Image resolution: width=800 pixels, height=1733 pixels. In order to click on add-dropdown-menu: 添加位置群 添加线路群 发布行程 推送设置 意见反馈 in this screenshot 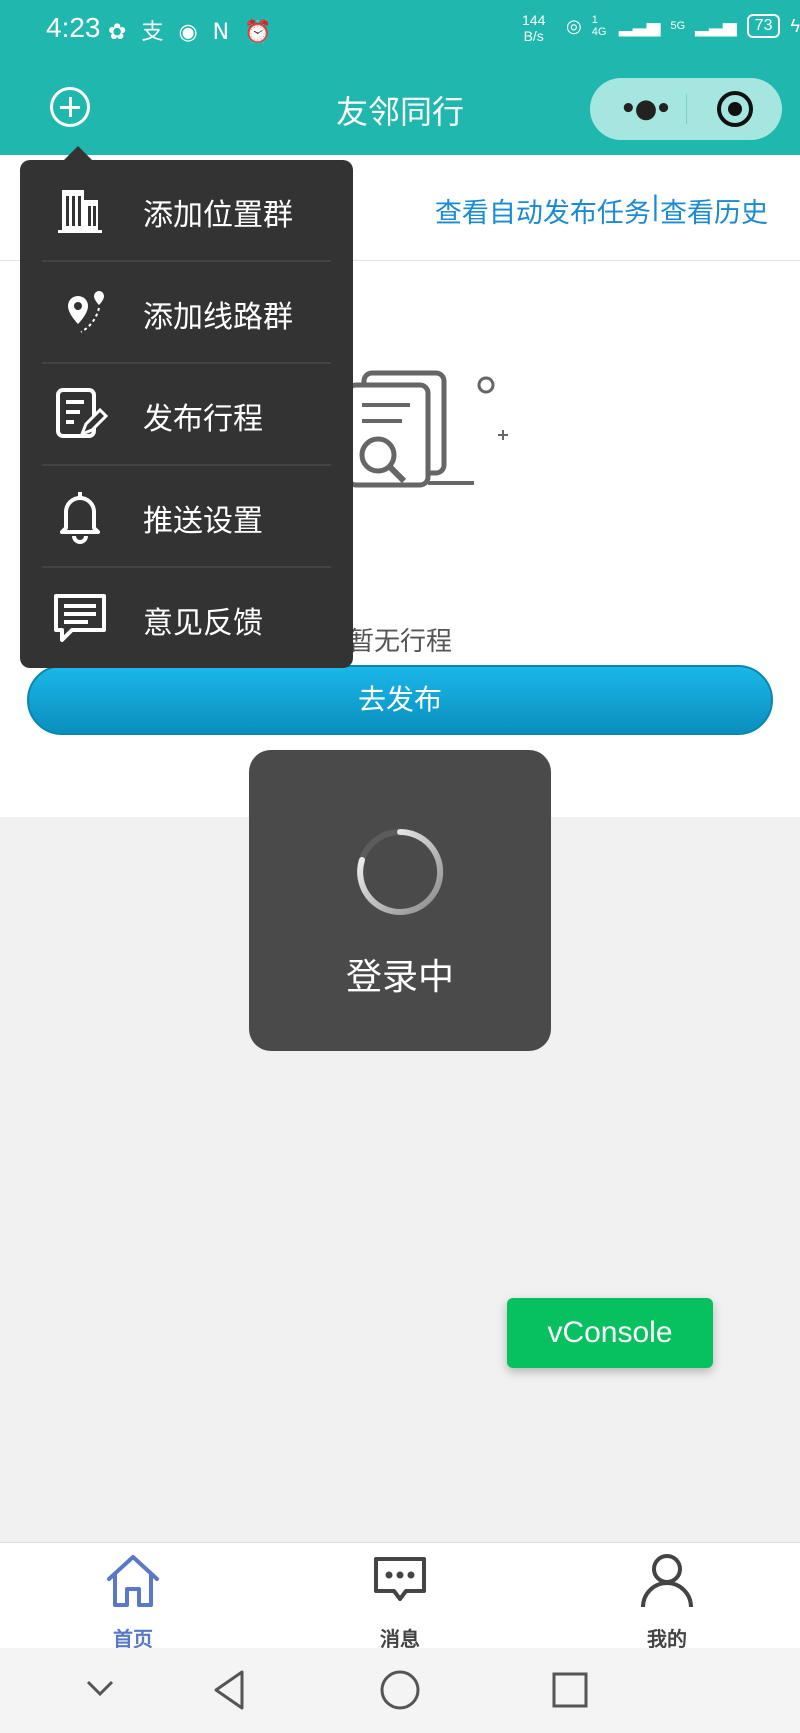, I will do `click(186, 408)`.